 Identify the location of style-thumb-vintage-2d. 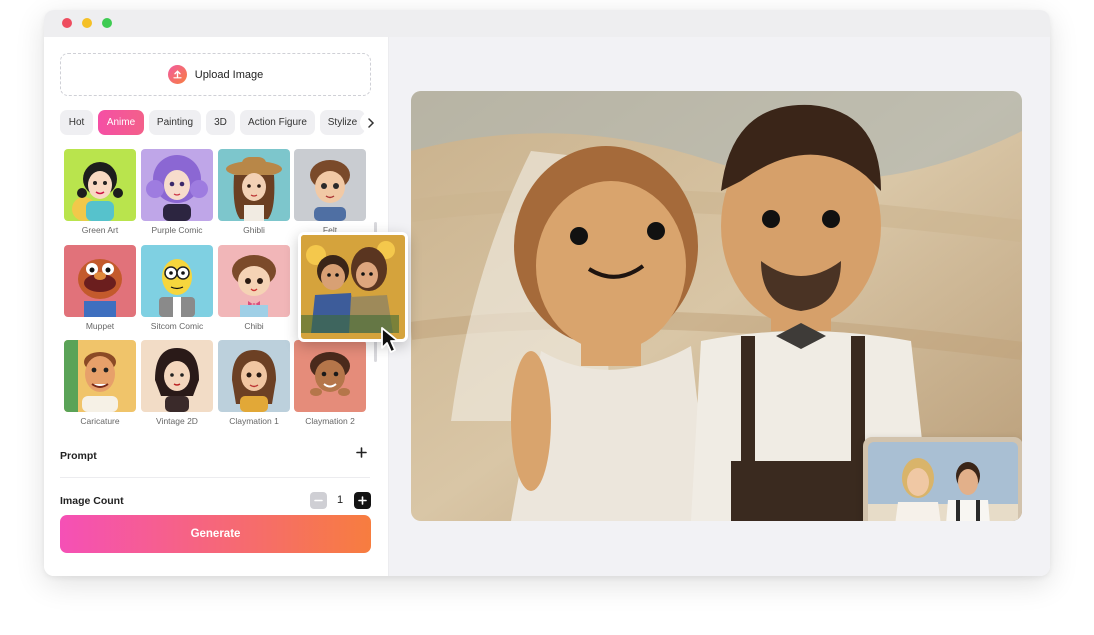
(177, 376).